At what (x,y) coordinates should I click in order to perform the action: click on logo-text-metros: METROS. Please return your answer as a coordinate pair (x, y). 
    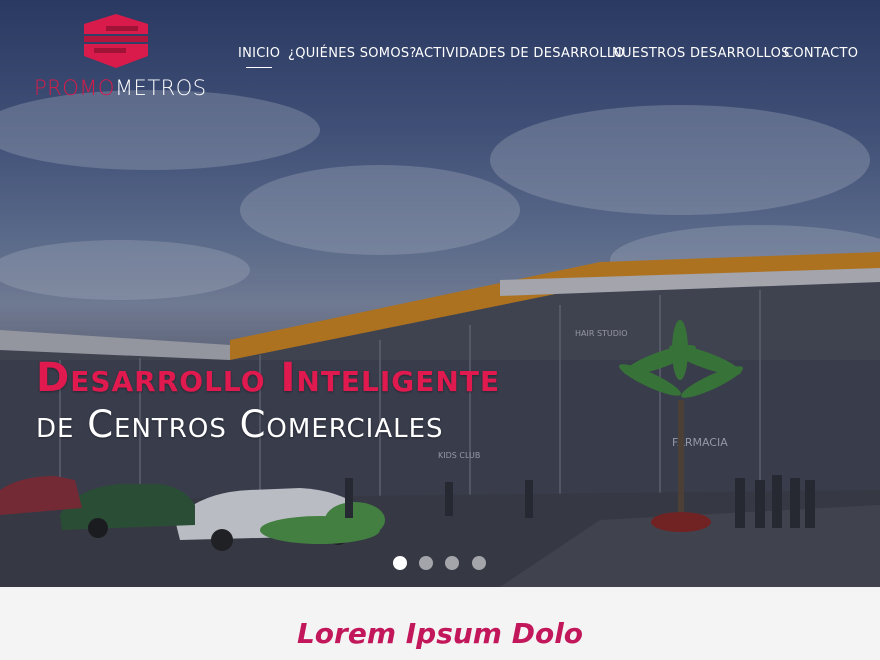
    Looking at the image, I should click on (160, 88).